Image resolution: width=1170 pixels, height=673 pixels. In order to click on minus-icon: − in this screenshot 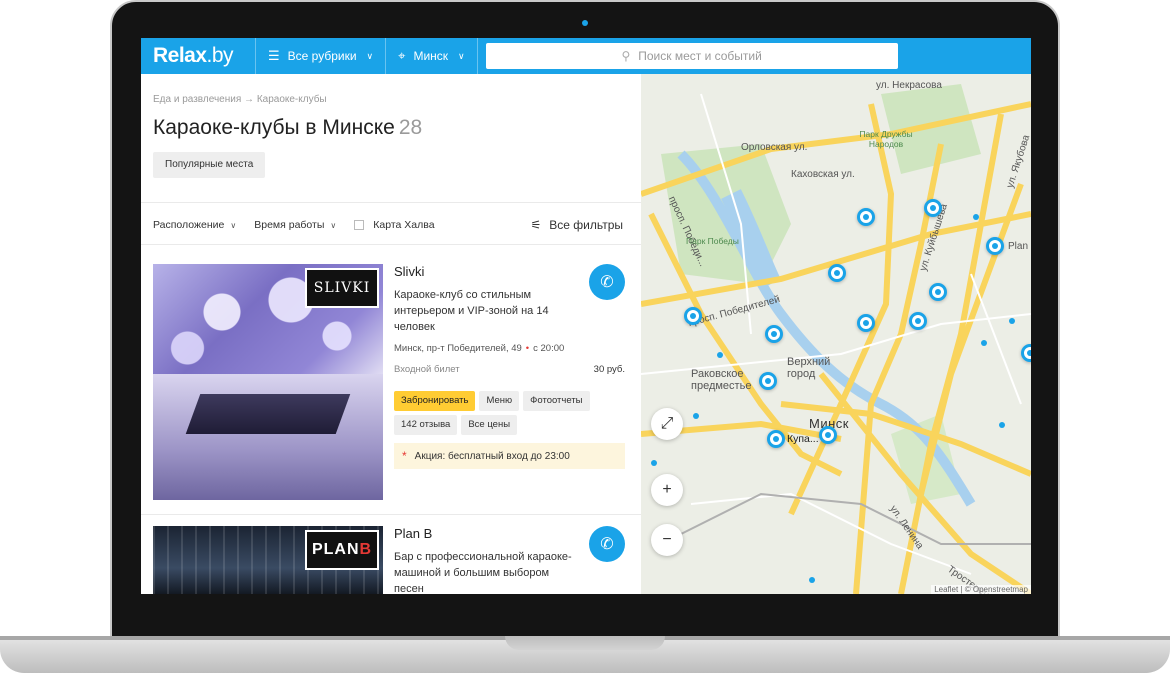, I will do `click(667, 539)`.